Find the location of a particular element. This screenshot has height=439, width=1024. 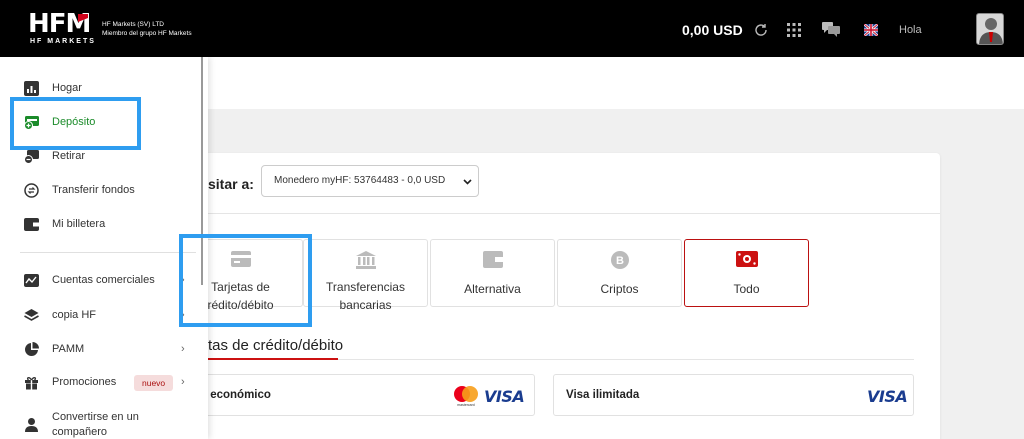

card-option-visa-unlimited: Visa ilimitada VISA is located at coordinates (733, 395).